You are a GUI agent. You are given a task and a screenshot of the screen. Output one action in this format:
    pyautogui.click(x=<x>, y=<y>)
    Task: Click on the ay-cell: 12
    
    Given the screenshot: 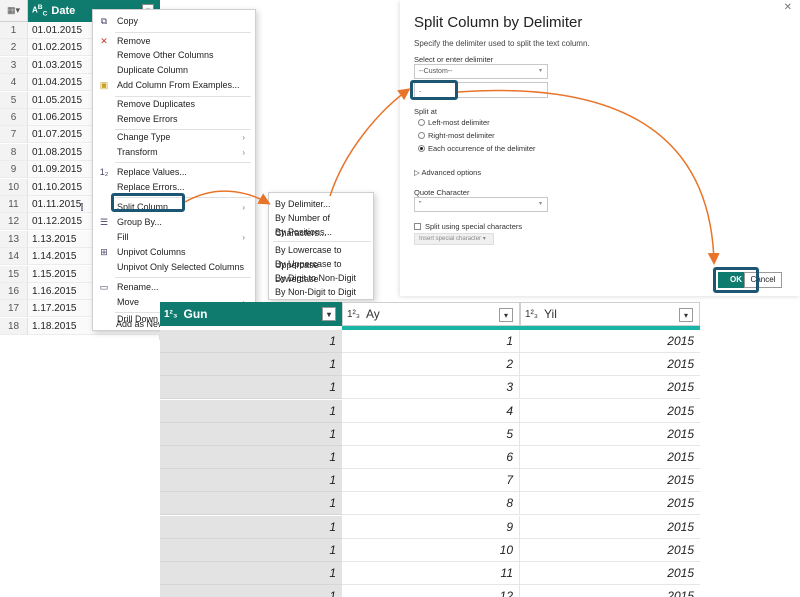 What is the action you would take?
    pyautogui.click(x=431, y=591)
    